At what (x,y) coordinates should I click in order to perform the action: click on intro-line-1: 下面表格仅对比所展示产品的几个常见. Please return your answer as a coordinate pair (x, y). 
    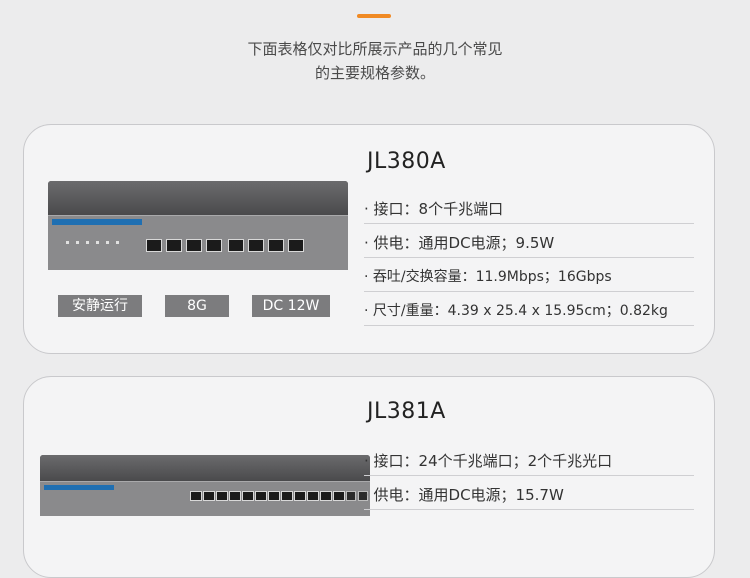
    Looking at the image, I should click on (375, 49).